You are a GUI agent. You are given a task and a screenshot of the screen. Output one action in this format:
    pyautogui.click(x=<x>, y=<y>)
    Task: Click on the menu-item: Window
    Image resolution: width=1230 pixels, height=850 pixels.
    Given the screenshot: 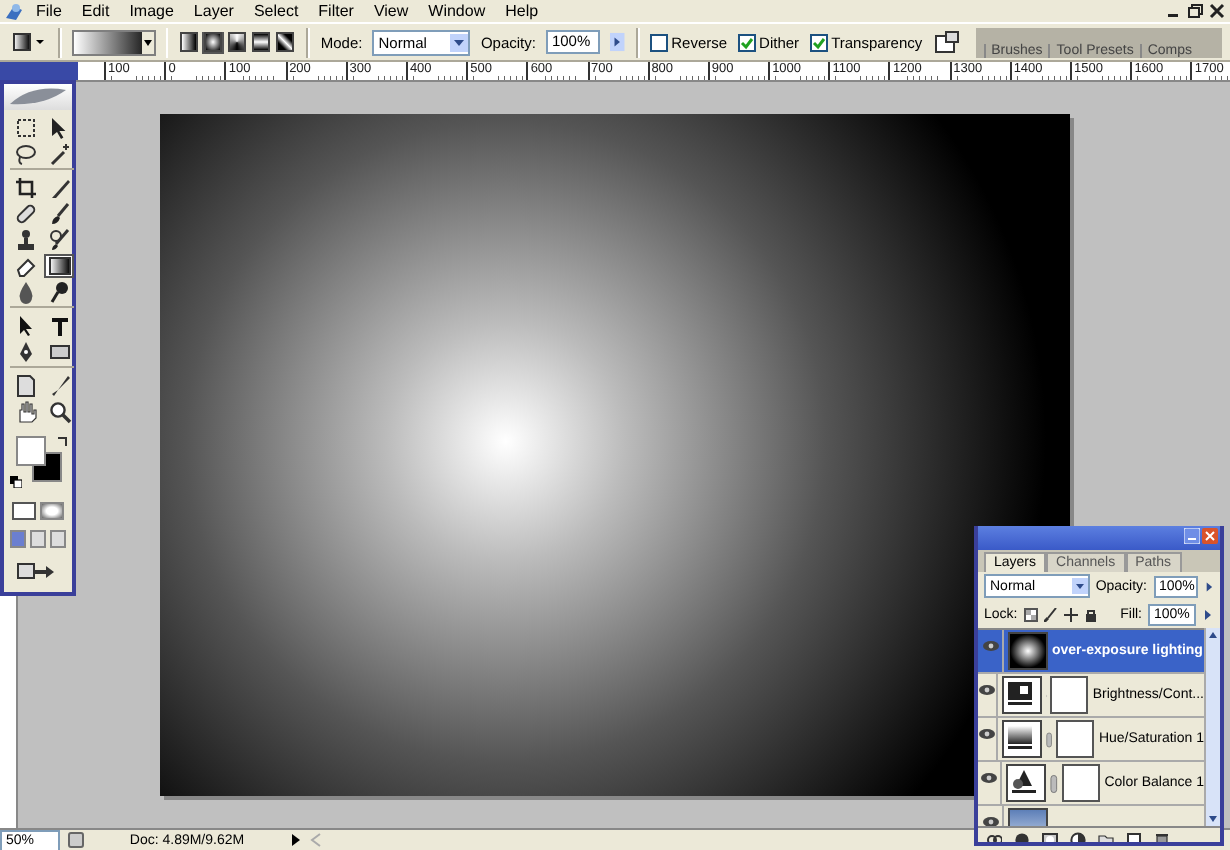 What is the action you would take?
    pyautogui.click(x=457, y=11)
    